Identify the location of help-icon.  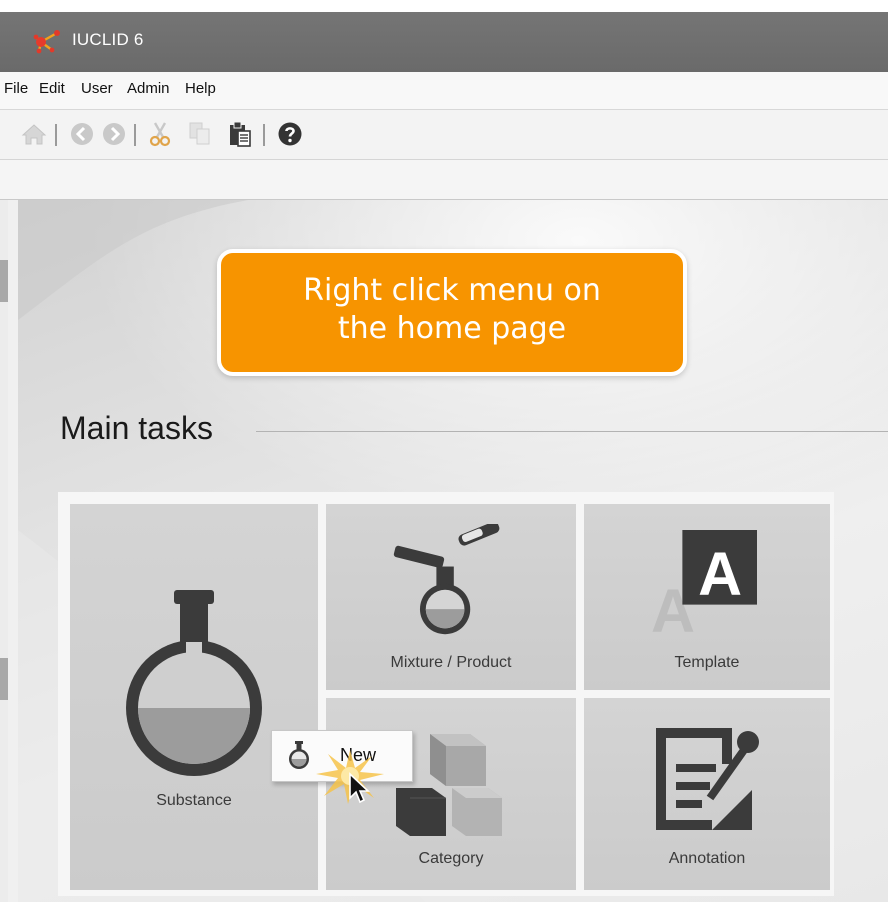
(290, 134).